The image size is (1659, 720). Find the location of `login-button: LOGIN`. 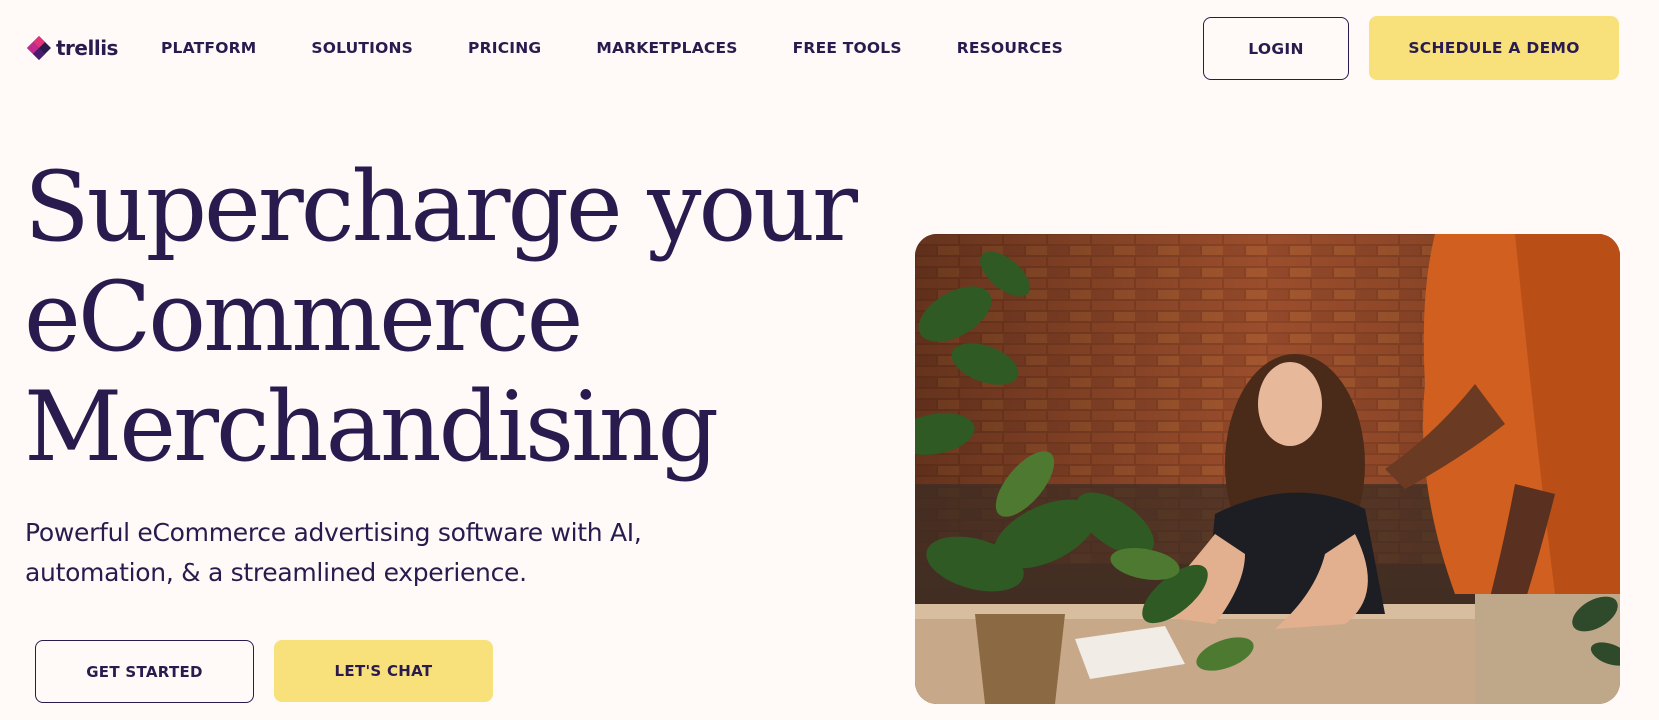

login-button: LOGIN is located at coordinates (1276, 48).